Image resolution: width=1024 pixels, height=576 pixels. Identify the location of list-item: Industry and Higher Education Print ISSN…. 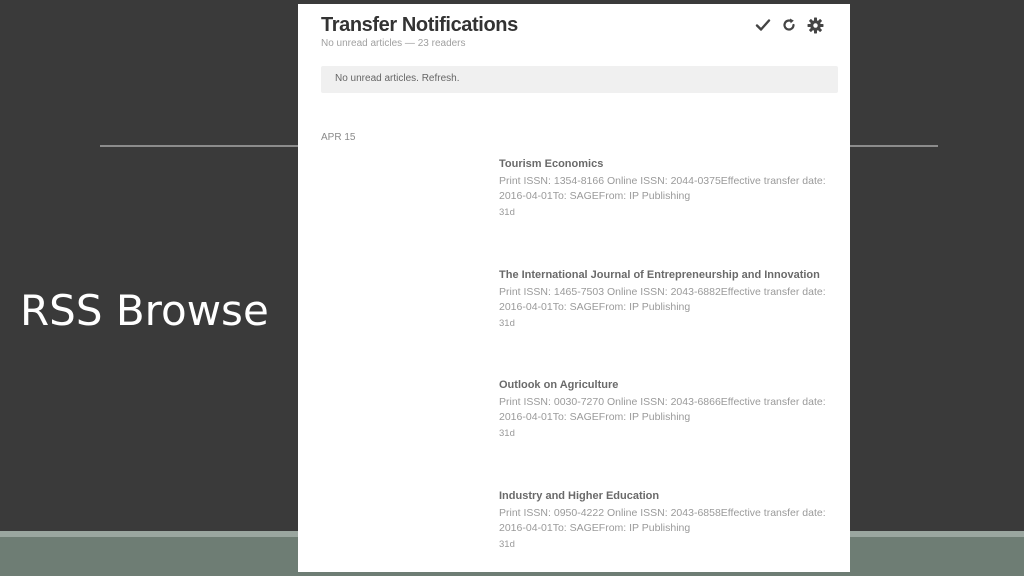
(671, 520).